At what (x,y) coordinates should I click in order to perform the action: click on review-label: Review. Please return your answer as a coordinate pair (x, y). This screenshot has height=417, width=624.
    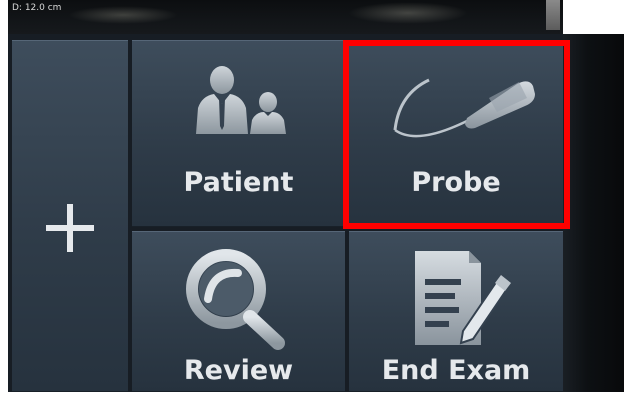
    Looking at the image, I should click on (238, 370).